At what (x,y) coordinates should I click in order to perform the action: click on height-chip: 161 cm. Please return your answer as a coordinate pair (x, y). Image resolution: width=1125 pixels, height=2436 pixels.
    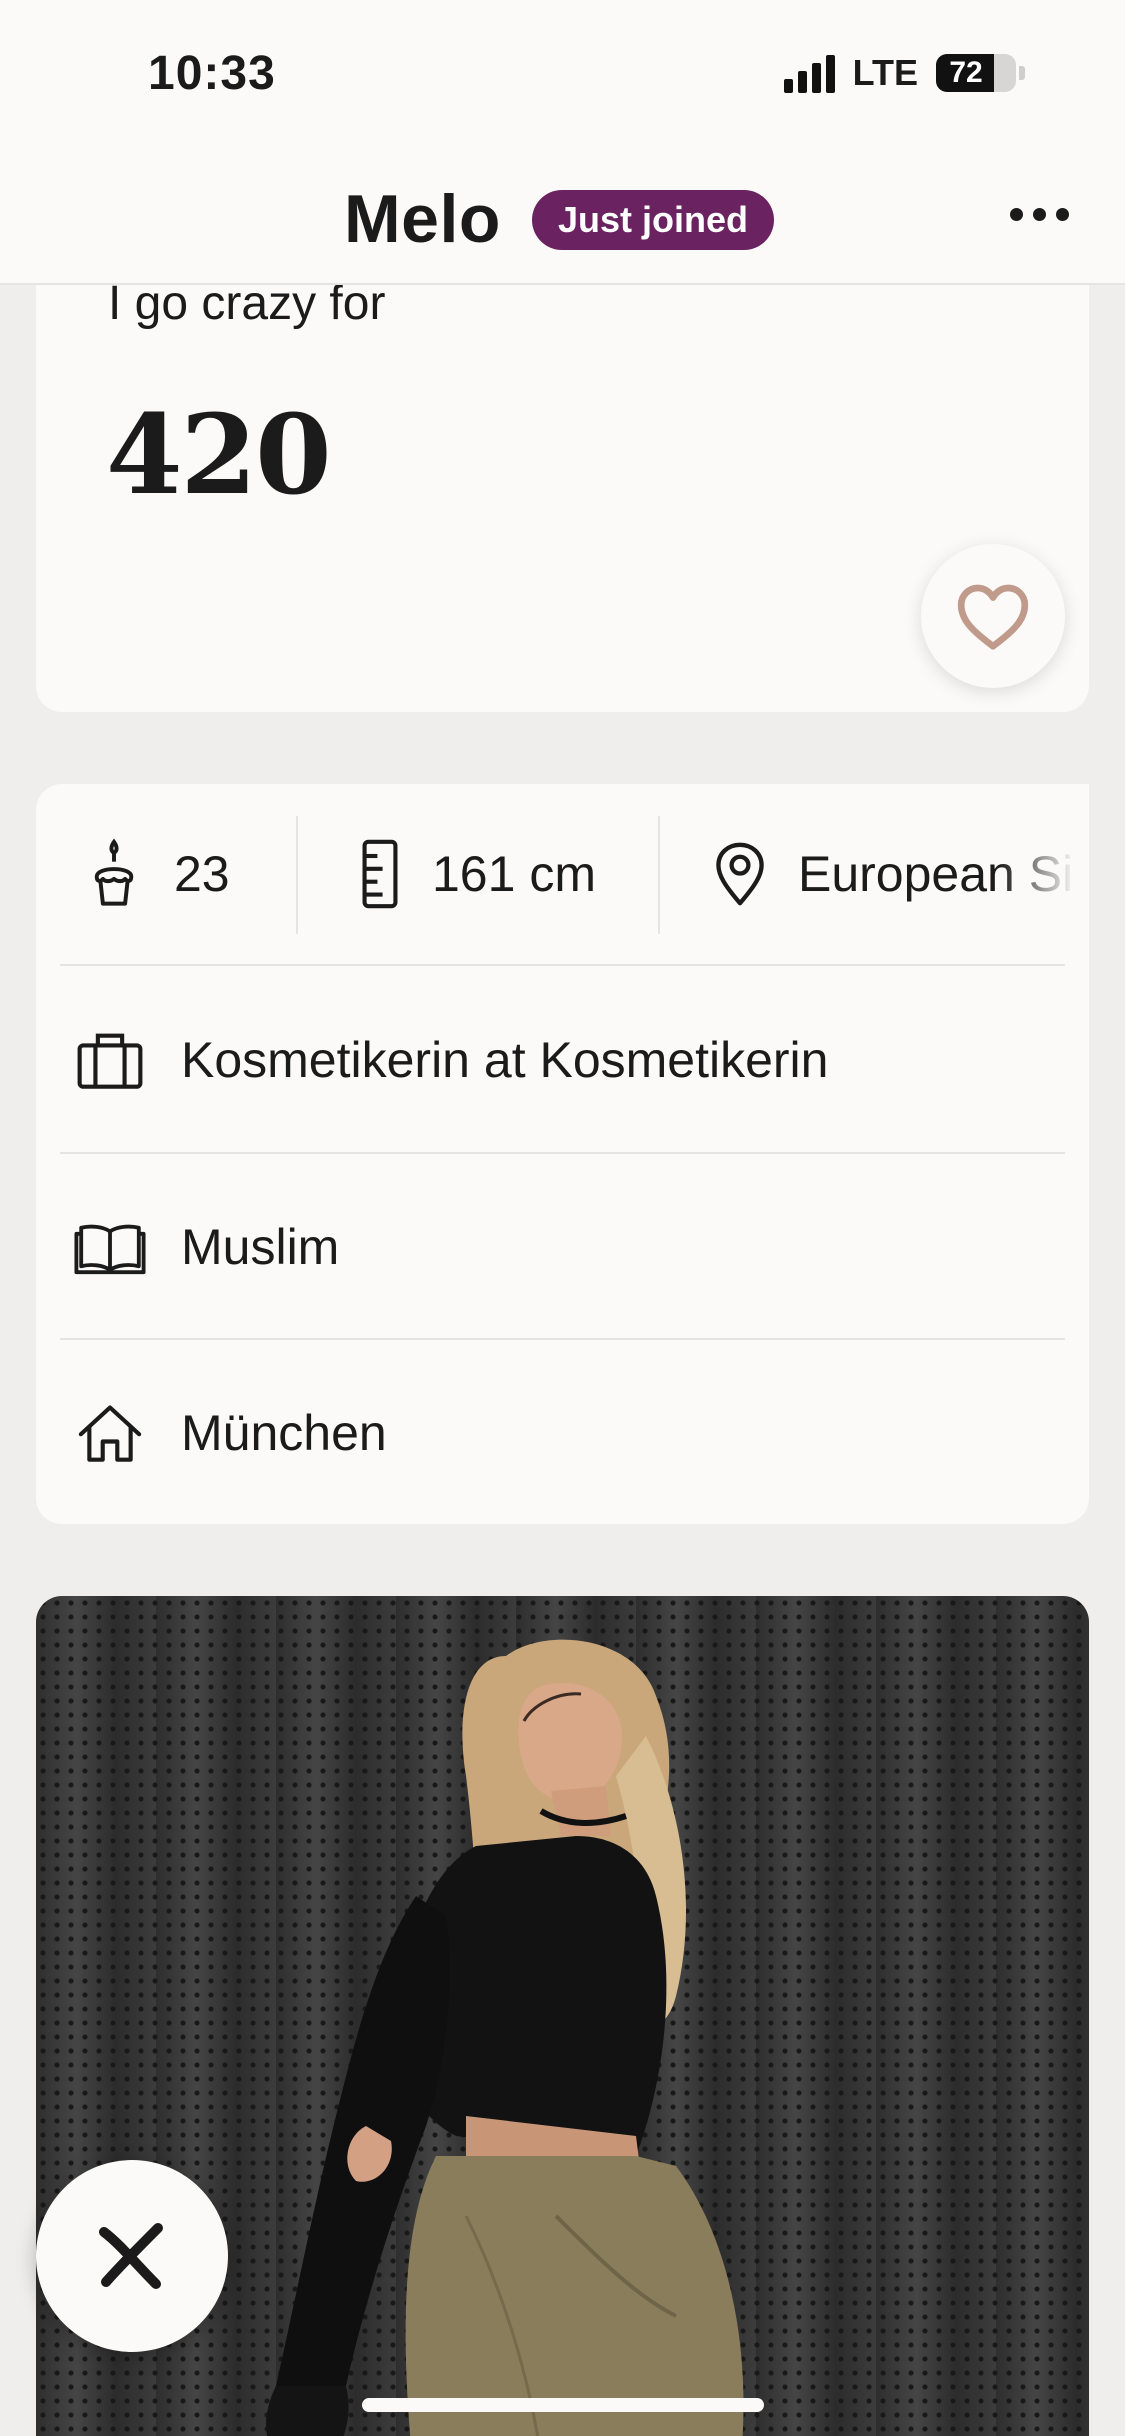
    Looking at the image, I should click on (477, 874).